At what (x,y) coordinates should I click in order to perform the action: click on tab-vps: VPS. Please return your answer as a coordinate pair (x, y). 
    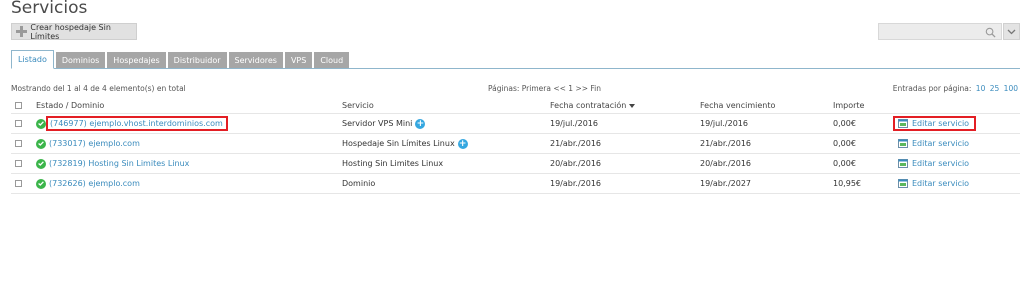
    Looking at the image, I should click on (298, 60).